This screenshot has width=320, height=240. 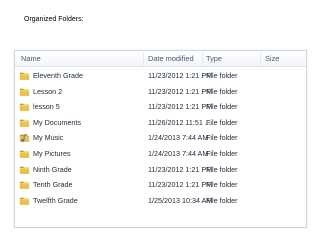 I want to click on file-row: Tenth Grade 11/23/2012 1:21 PM File folder, so click(x=160, y=185).